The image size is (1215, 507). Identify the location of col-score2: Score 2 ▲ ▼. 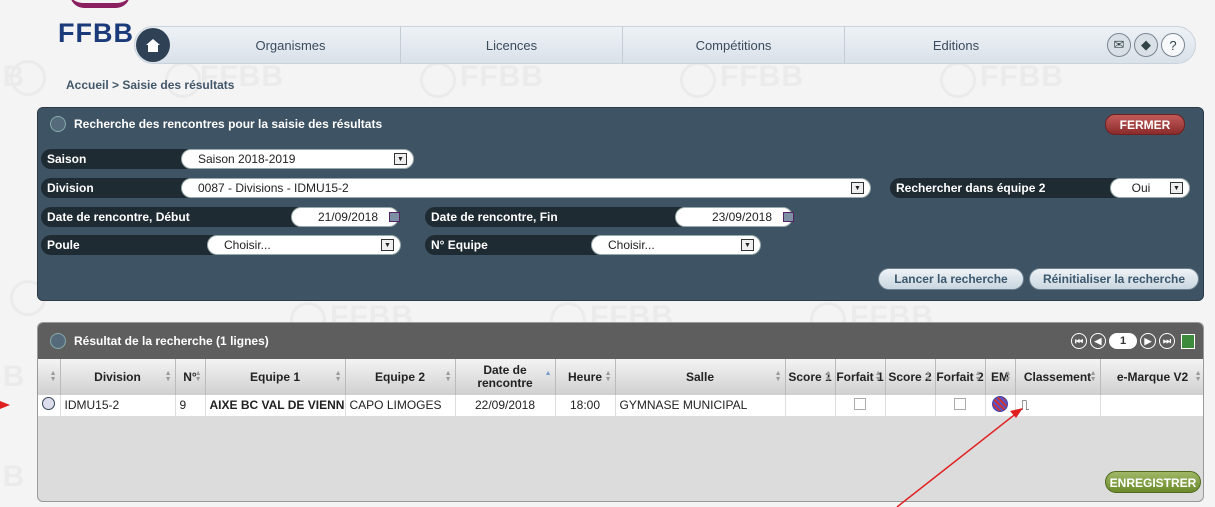
(910, 377).